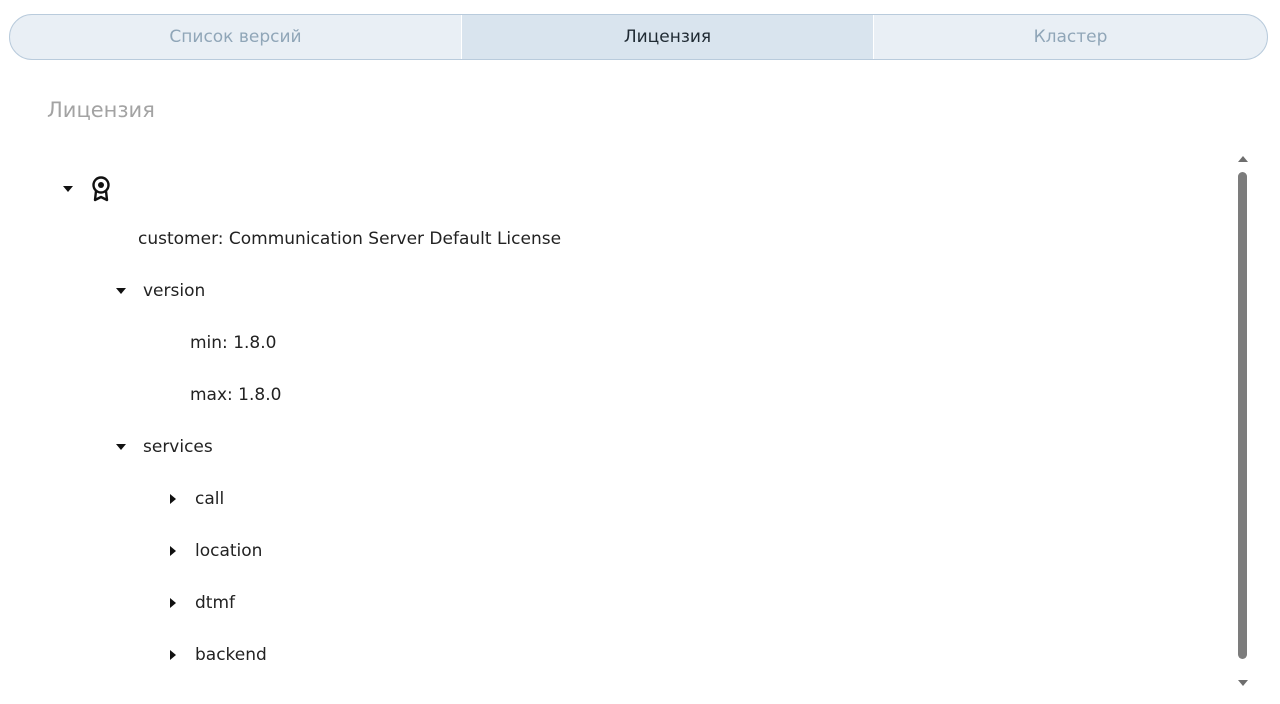  Describe the element at coordinates (1243, 683) in the screenshot. I see `scroll-down-arrow-icon` at that location.